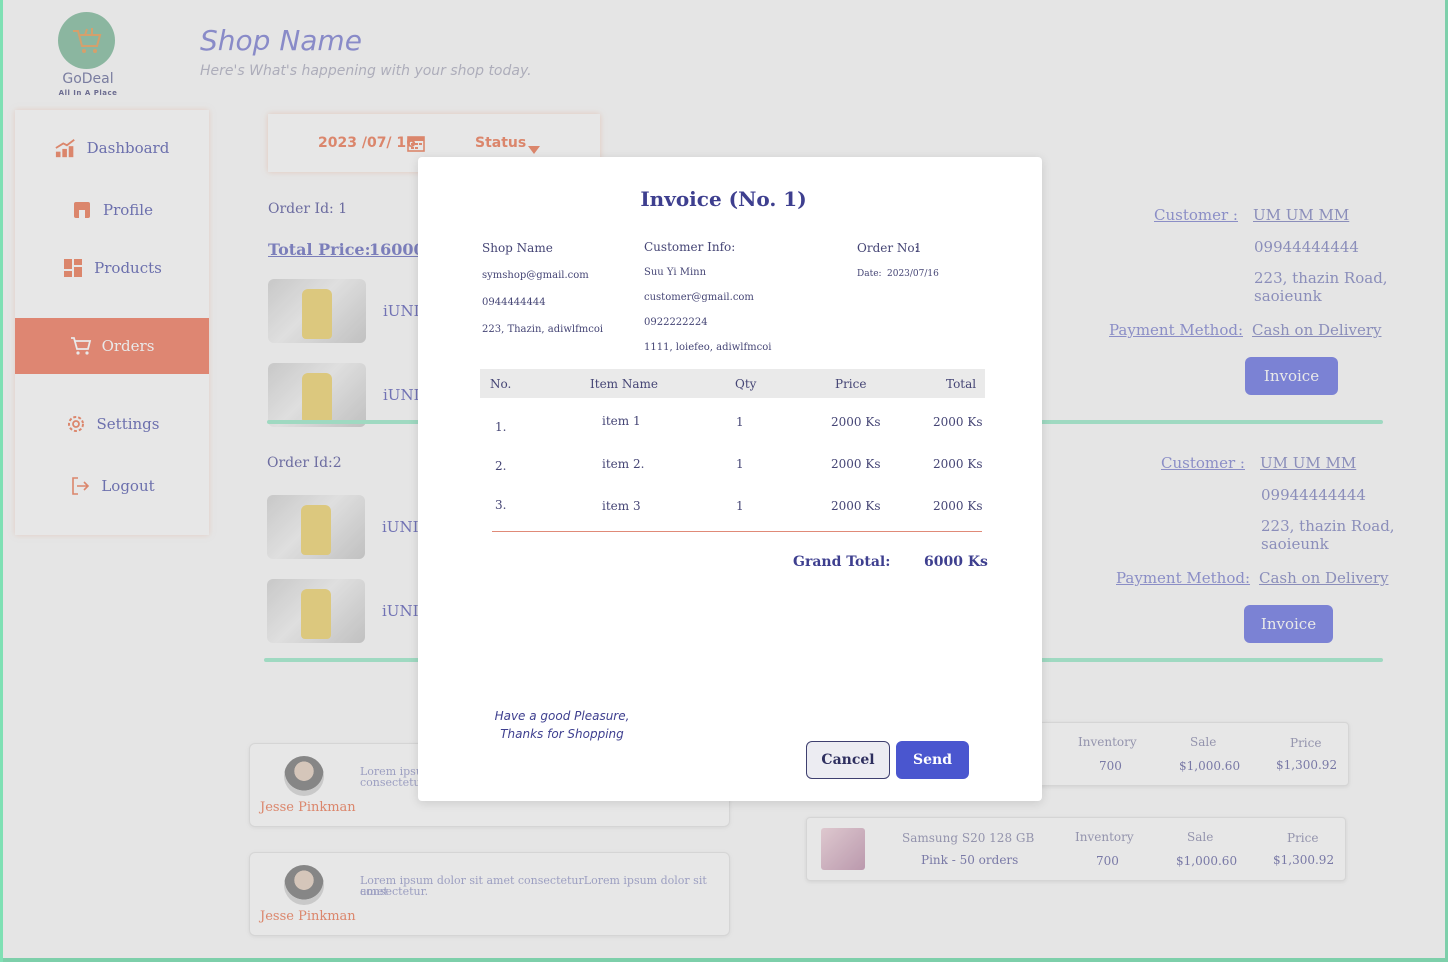 The width and height of the screenshot is (1448, 962). What do you see at coordinates (675, 272) in the screenshot?
I see `customer-name: Suu Yi Minn` at bounding box center [675, 272].